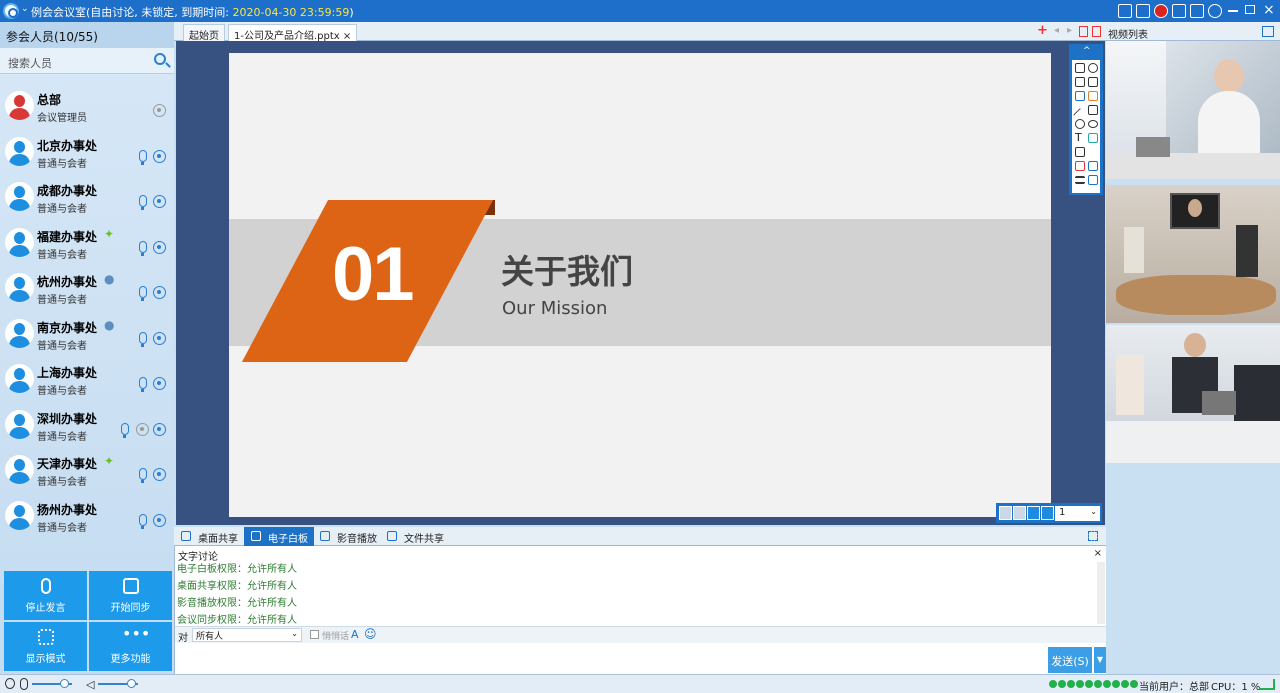 This screenshot has width=1280, height=693. I want to click on private-checkbox, so click(314, 634).